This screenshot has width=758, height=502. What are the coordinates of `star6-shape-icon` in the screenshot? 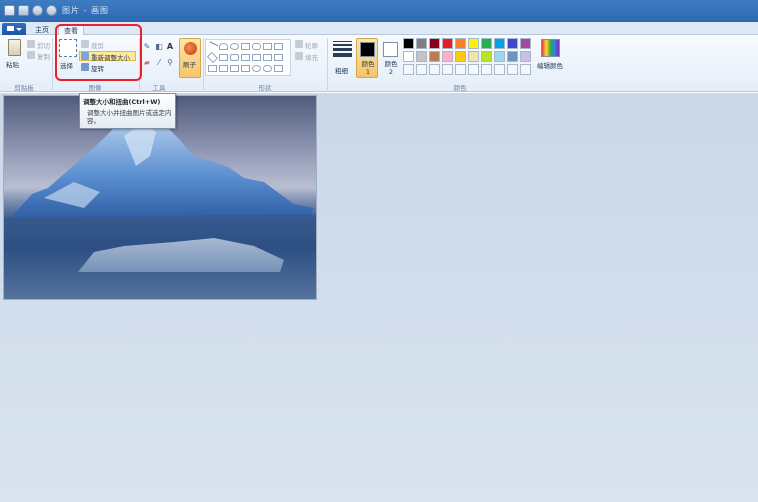 It's located at (234, 68).